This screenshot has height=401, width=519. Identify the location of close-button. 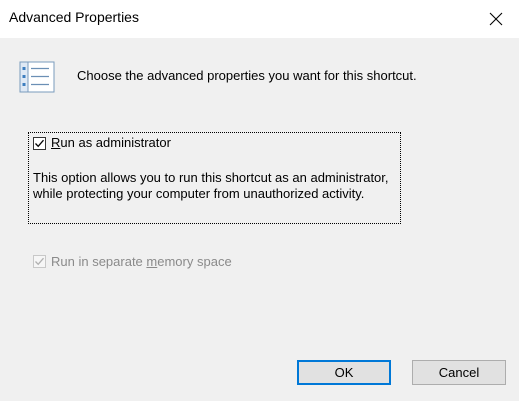
(496, 19).